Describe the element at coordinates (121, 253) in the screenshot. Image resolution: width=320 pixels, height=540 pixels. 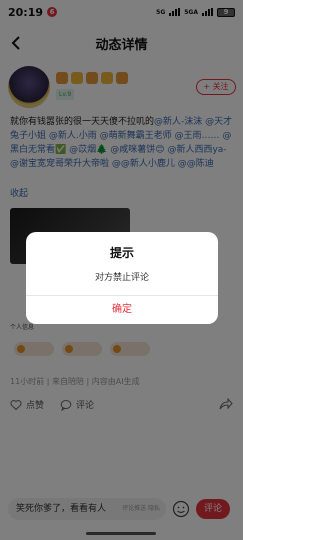
I see `dialog-title: 提示` at that location.